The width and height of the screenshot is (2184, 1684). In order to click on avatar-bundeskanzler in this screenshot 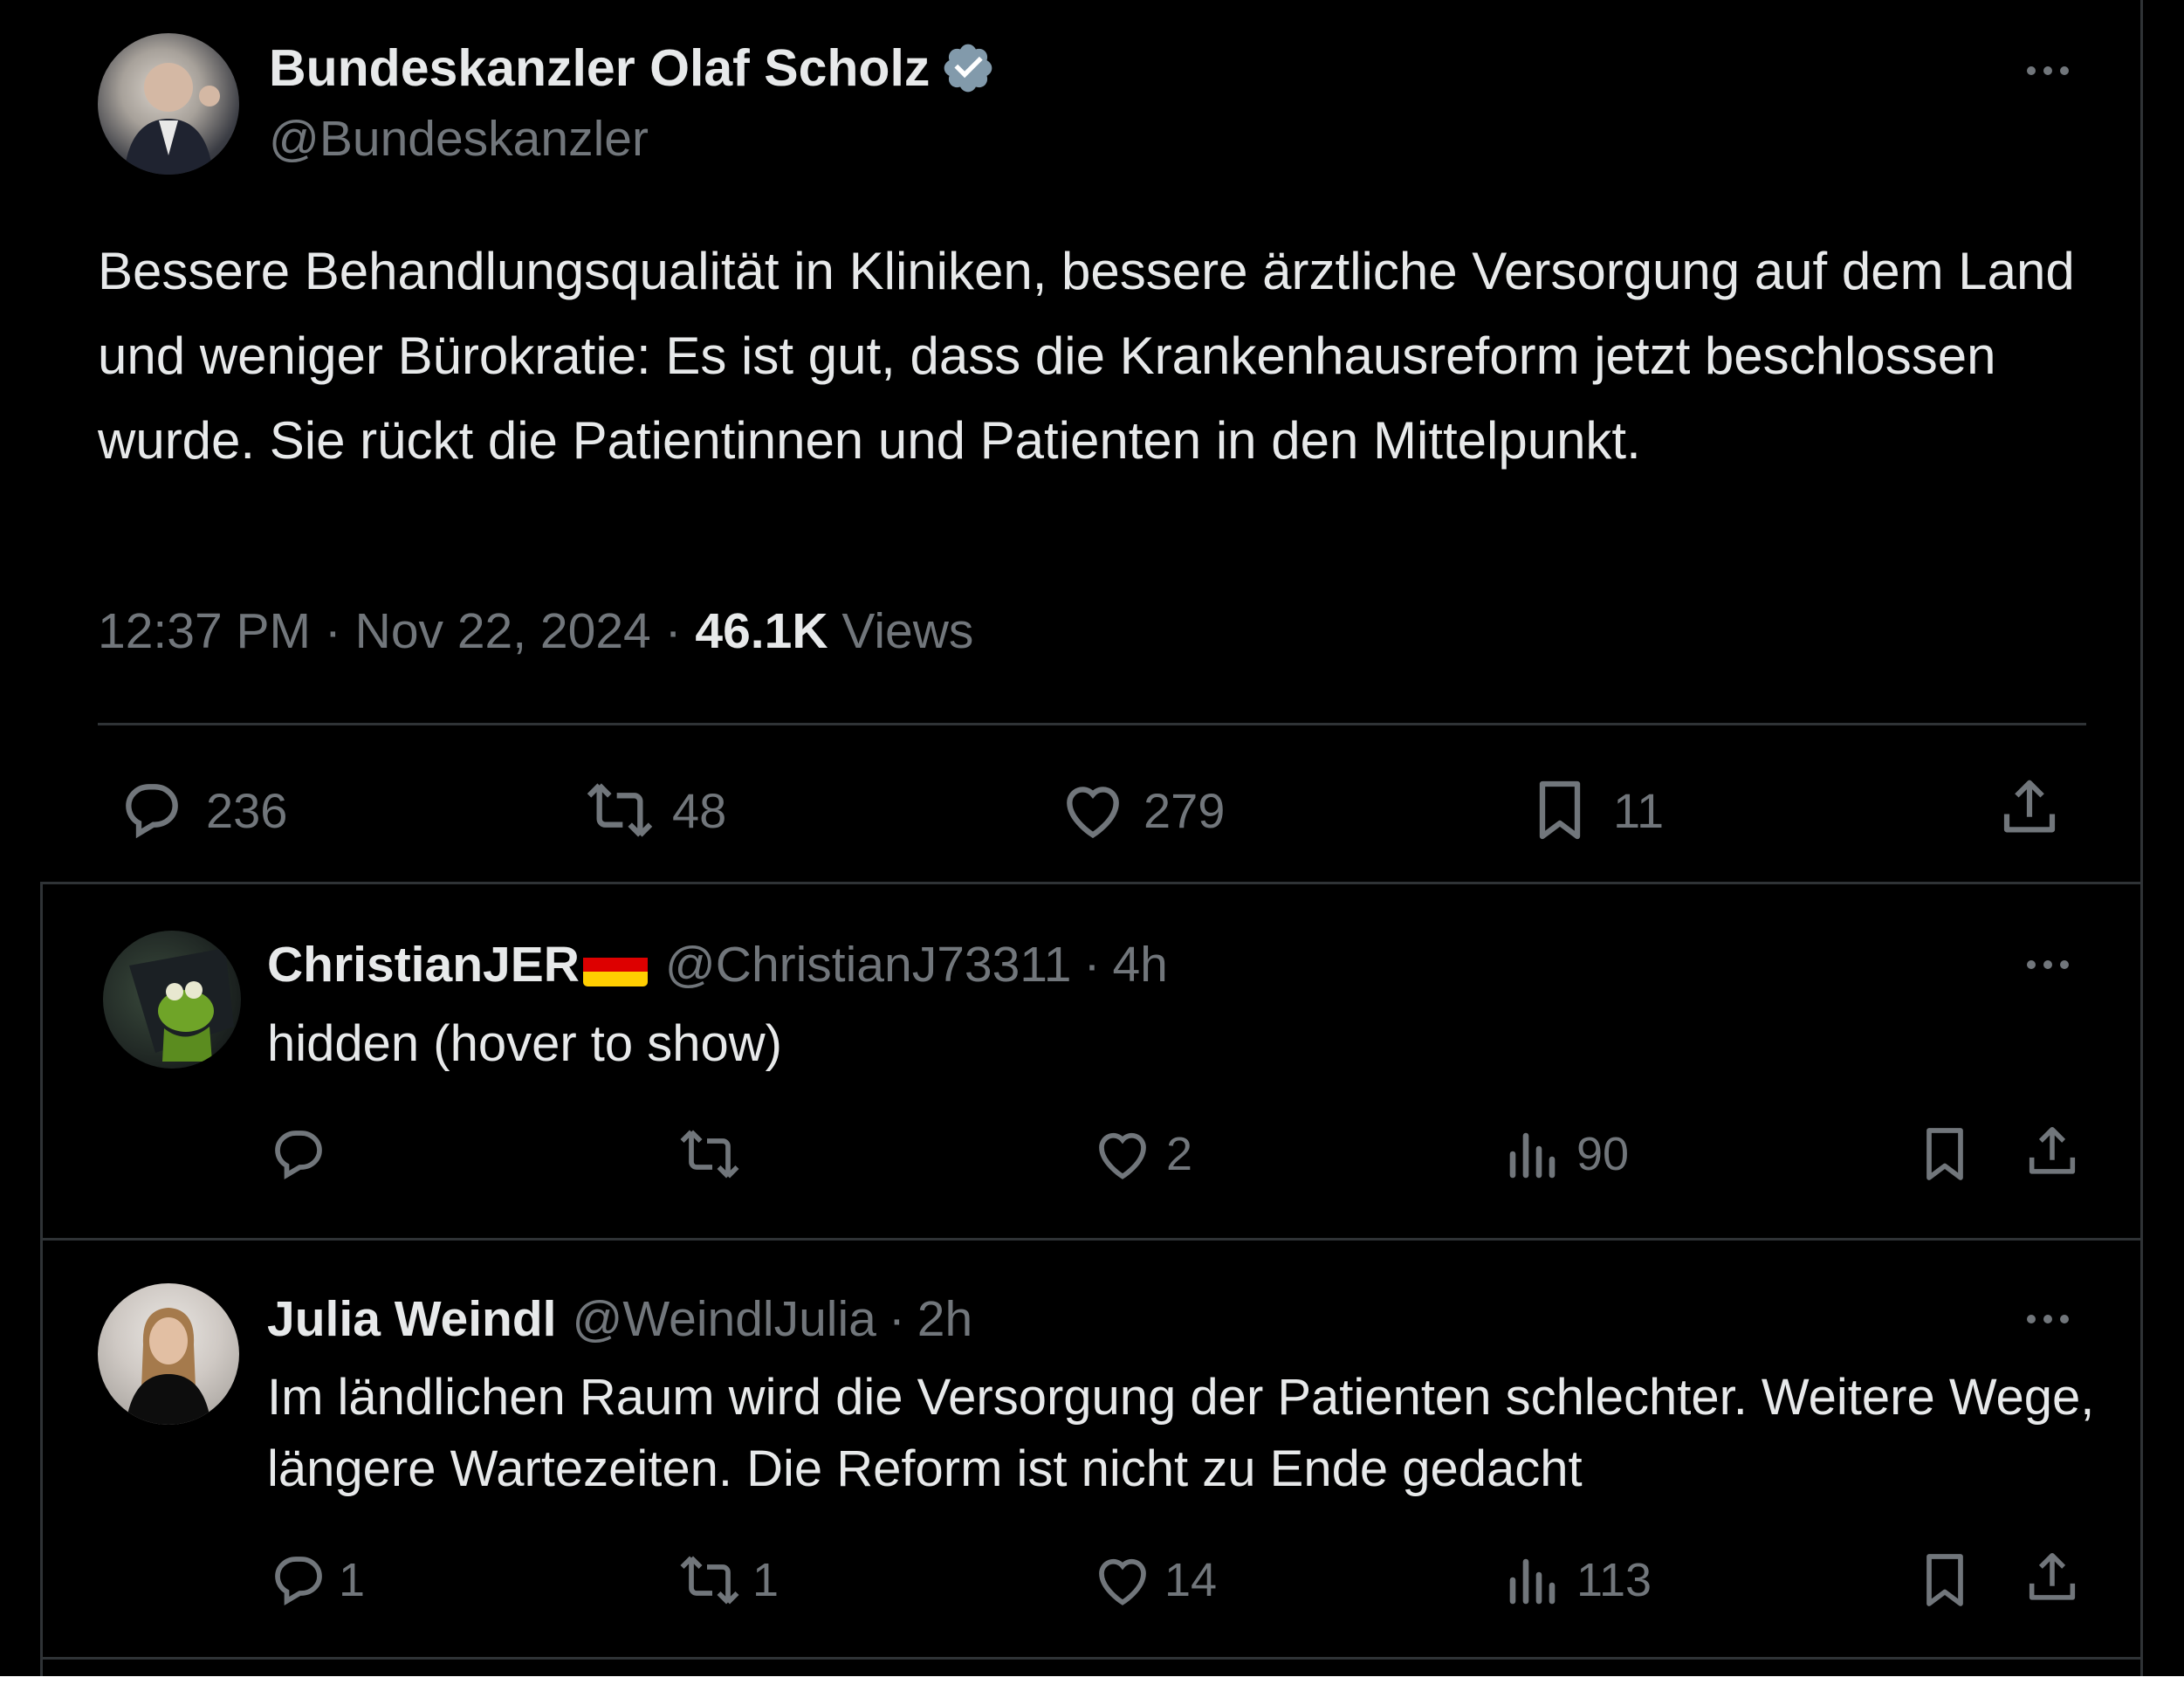, I will do `click(168, 104)`.